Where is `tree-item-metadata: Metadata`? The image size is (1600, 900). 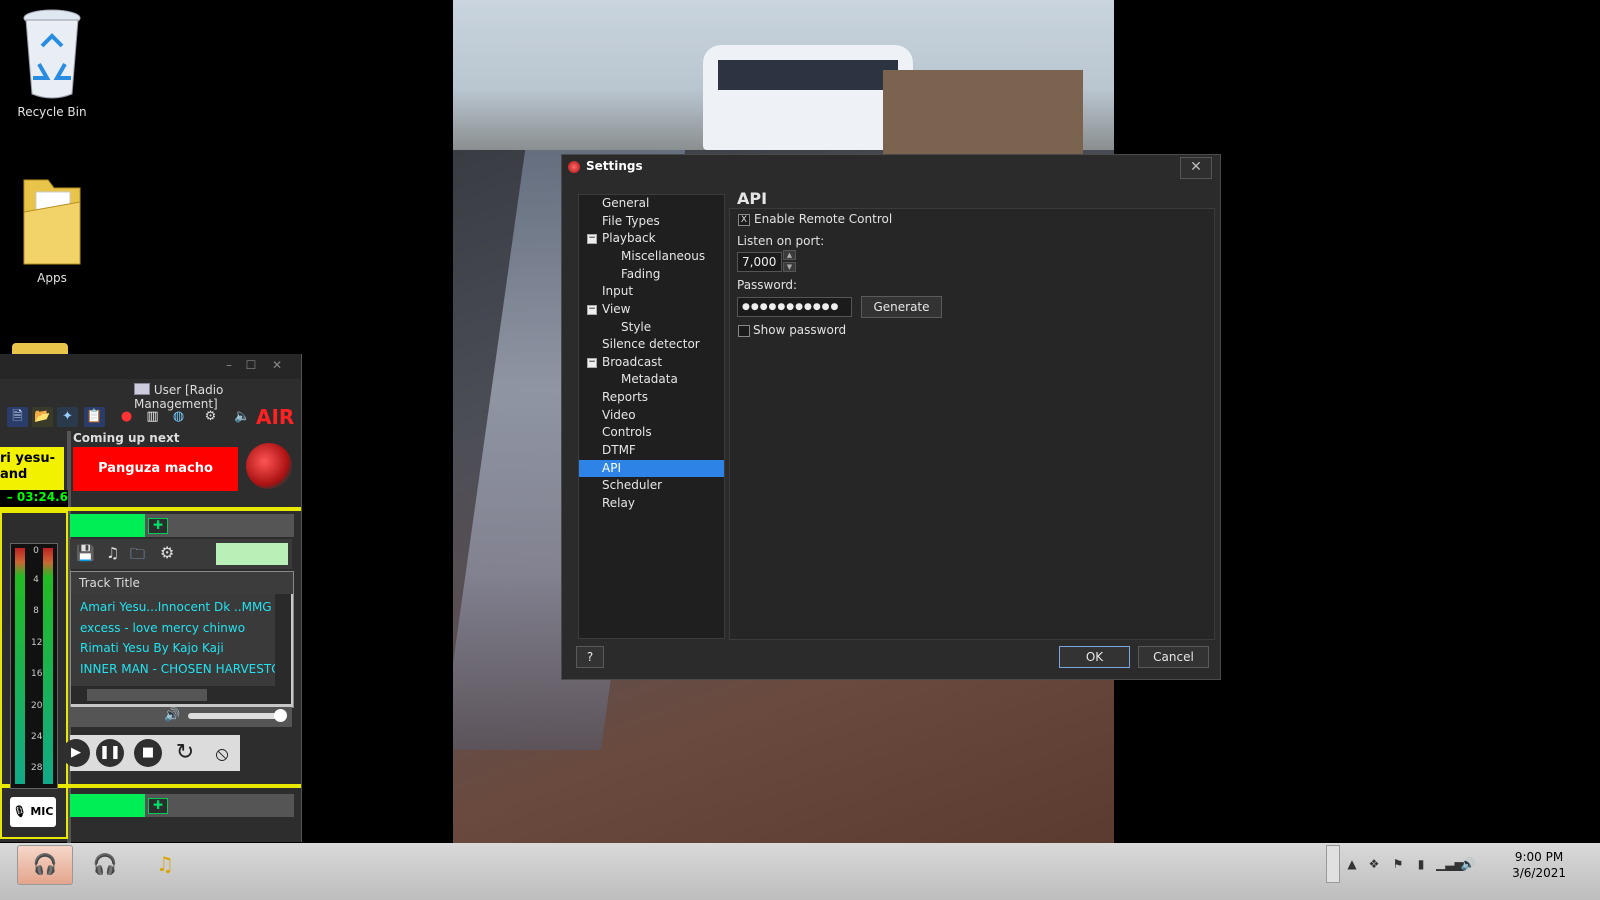 tree-item-metadata: Metadata is located at coordinates (651, 379).